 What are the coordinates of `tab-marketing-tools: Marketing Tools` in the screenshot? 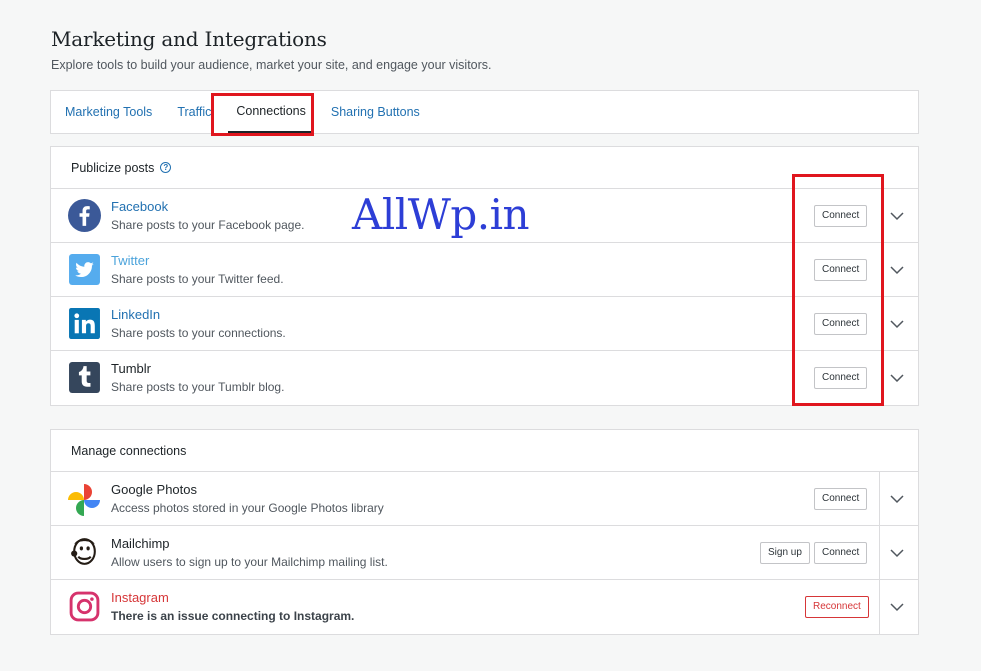 It's located at (108, 112).